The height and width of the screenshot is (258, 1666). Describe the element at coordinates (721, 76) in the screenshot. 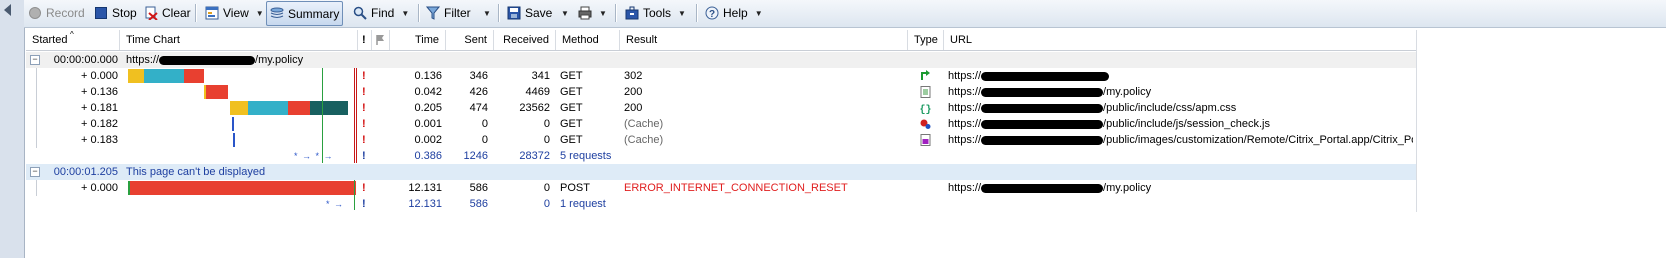

I see `table-row: + 0.000 ! 0.136 346 341 GET 302 https://` at that location.